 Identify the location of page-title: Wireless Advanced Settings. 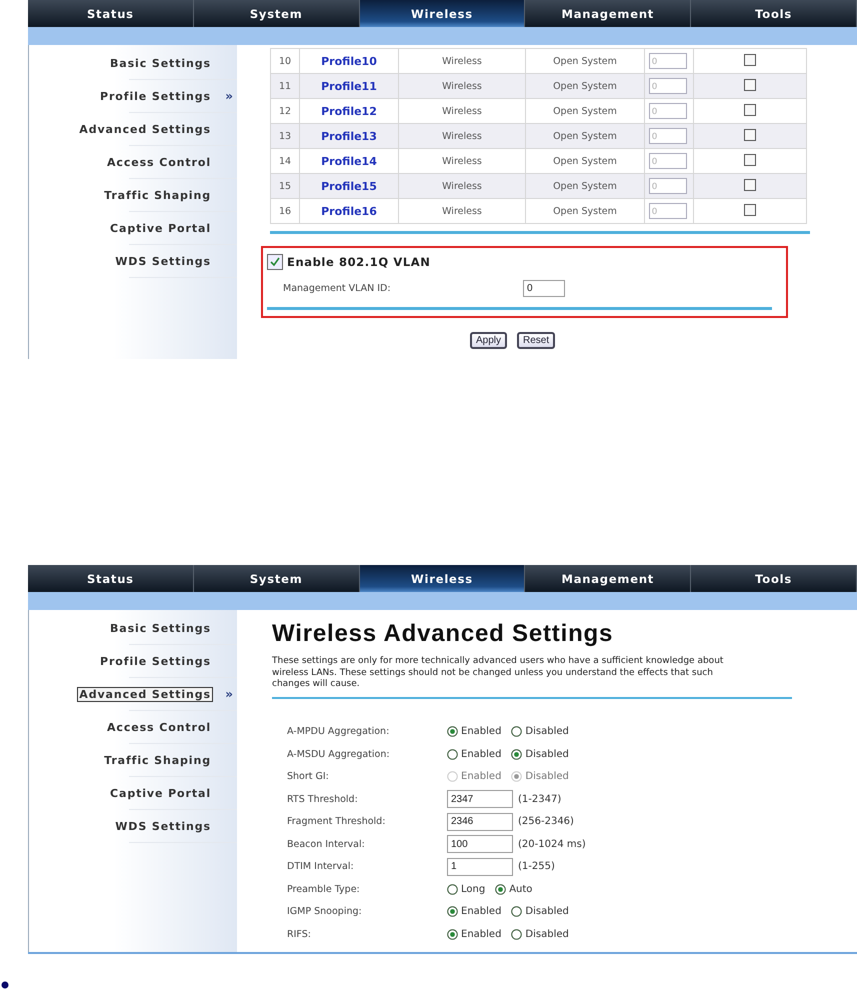
(443, 634).